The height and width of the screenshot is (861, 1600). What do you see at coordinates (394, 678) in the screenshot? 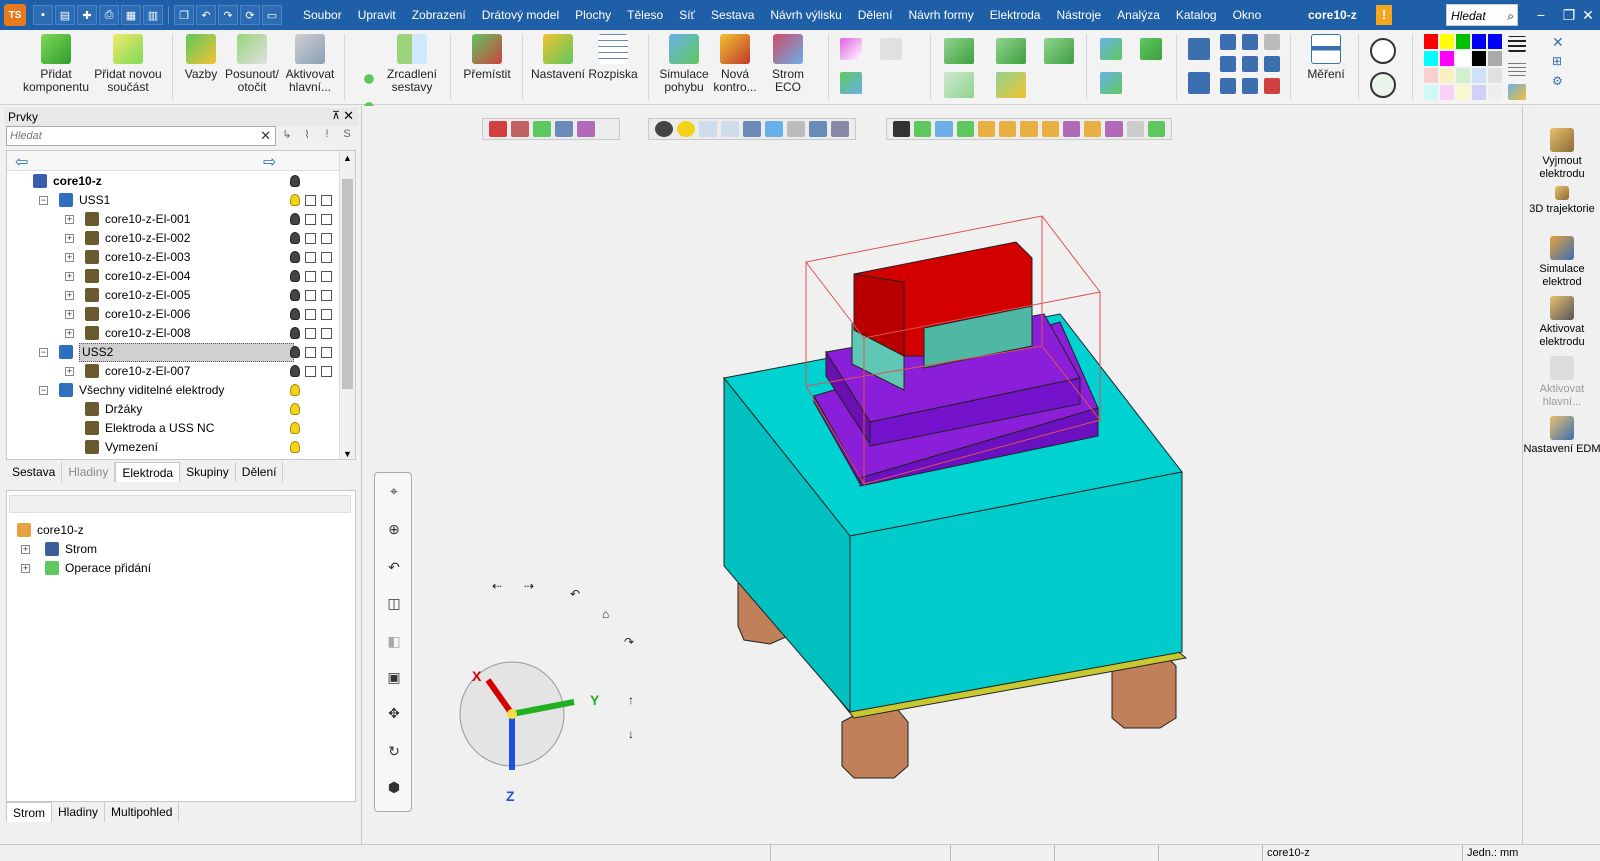
I see `view-solid-icon: ▣` at bounding box center [394, 678].